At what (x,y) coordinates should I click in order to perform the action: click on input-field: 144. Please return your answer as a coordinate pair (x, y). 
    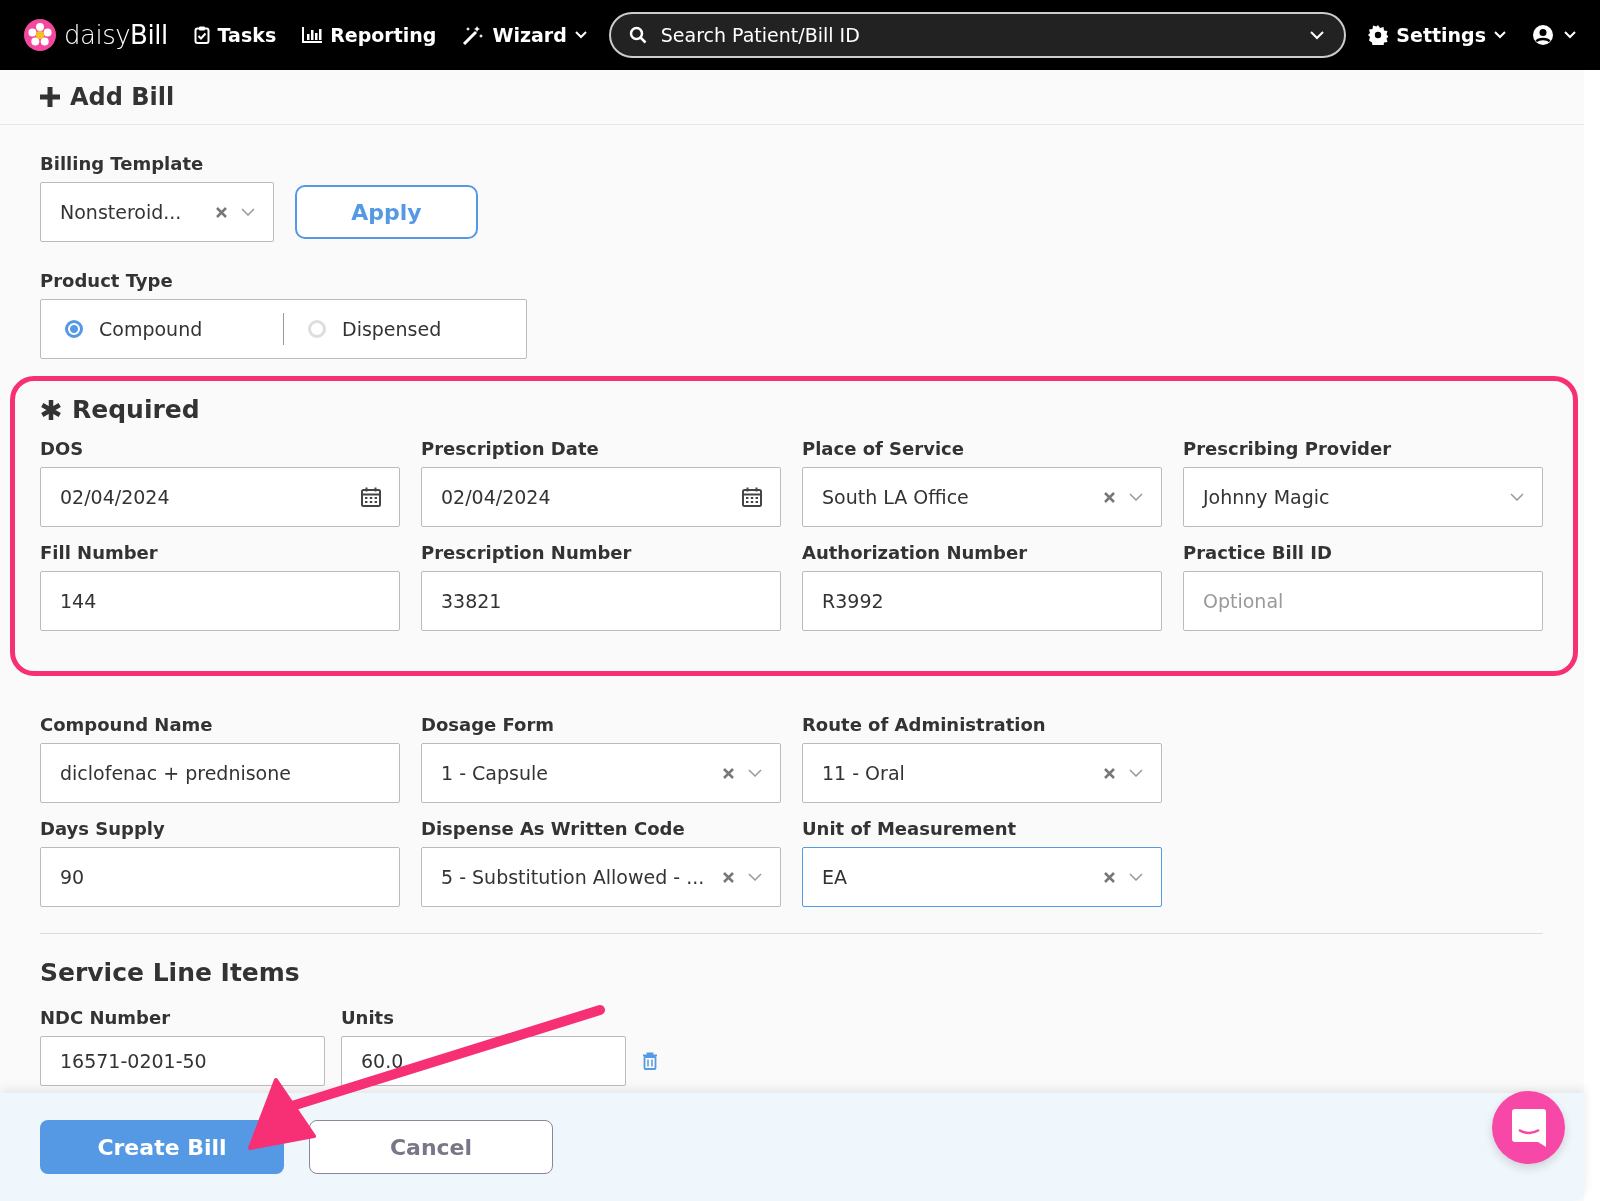
    Looking at the image, I should click on (220, 601).